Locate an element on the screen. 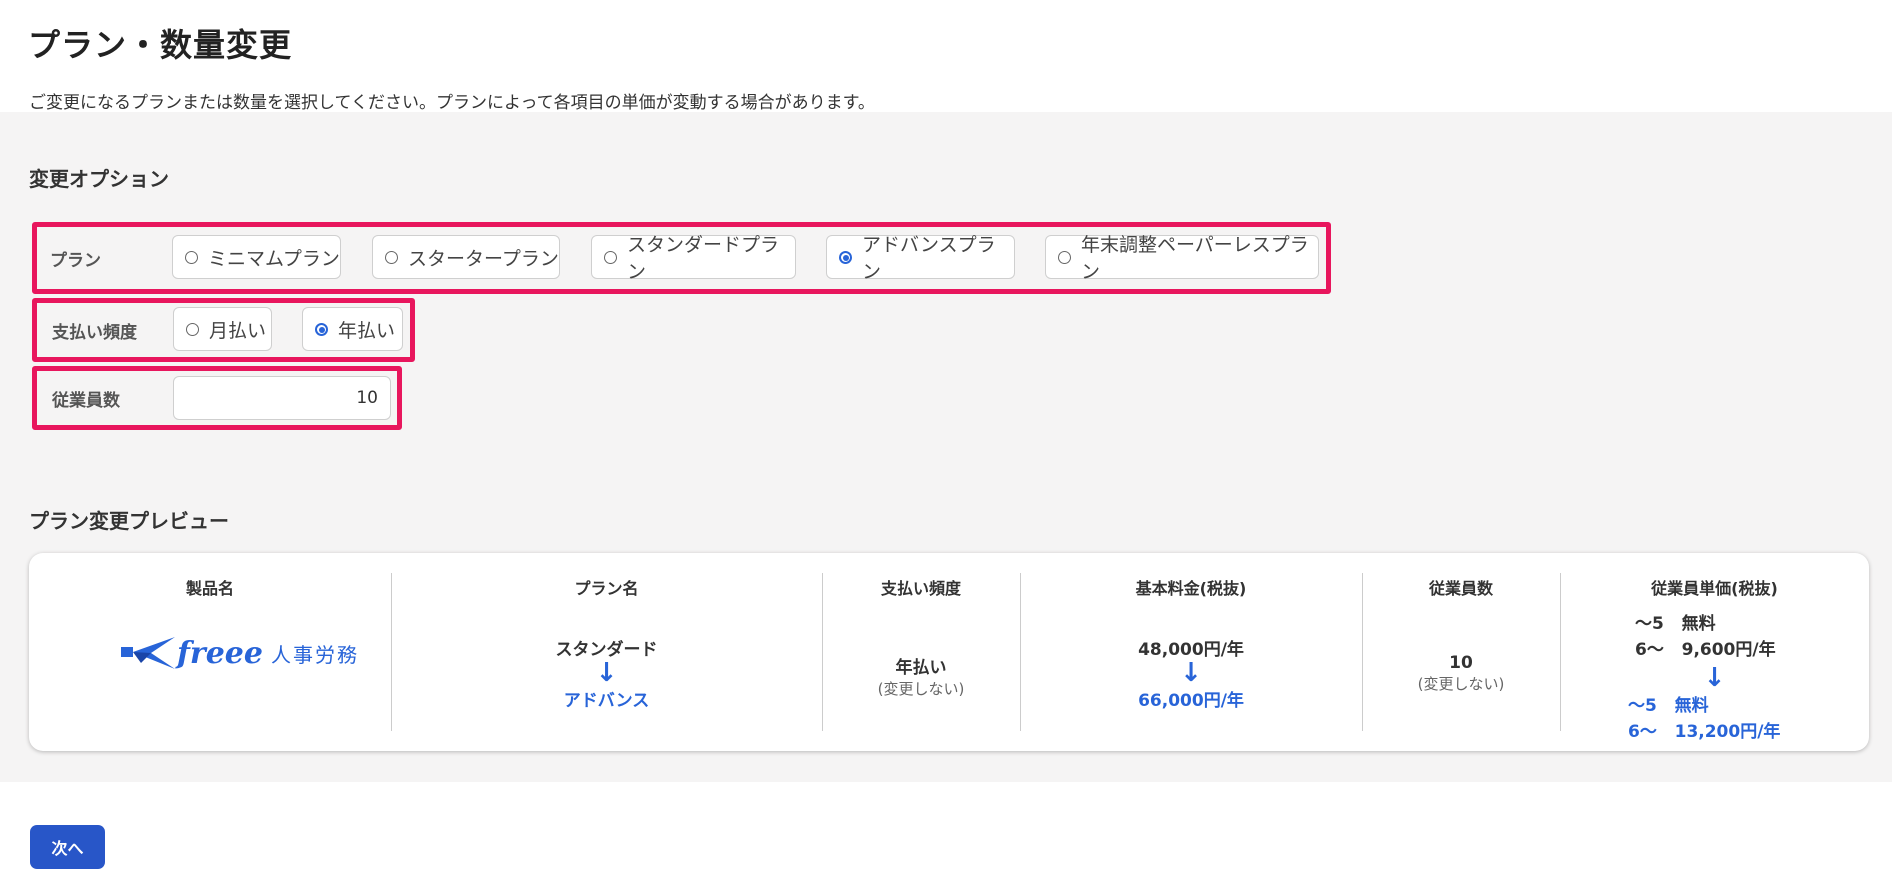 The width and height of the screenshot is (1892, 887). base-fee-column: 基本料金(税抜) 48,000円/年 ↓ 66,000円/年 is located at coordinates (1191, 652).